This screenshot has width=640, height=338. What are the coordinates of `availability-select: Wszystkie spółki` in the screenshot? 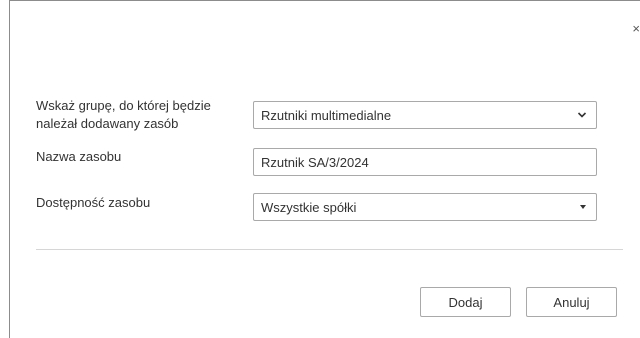 It's located at (425, 207).